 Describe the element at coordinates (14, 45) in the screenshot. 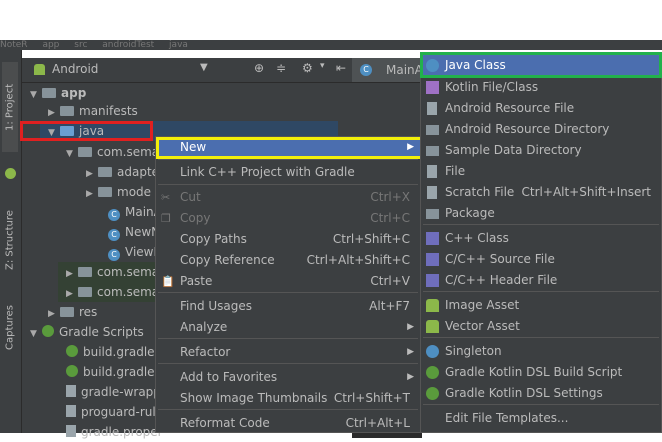

I see `breadcrumb-item: NoteR` at that location.